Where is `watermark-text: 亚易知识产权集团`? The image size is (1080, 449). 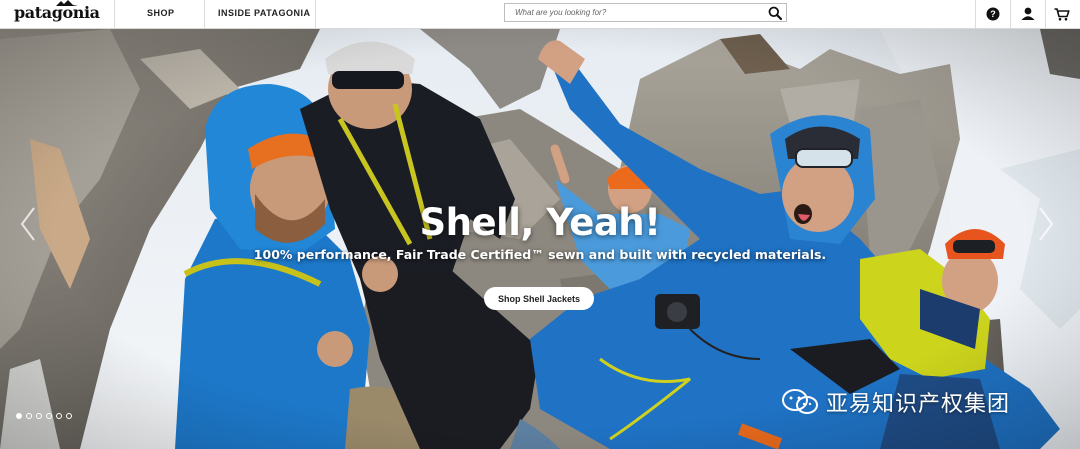 watermark-text: 亚易知识产权集团 is located at coordinates (918, 404).